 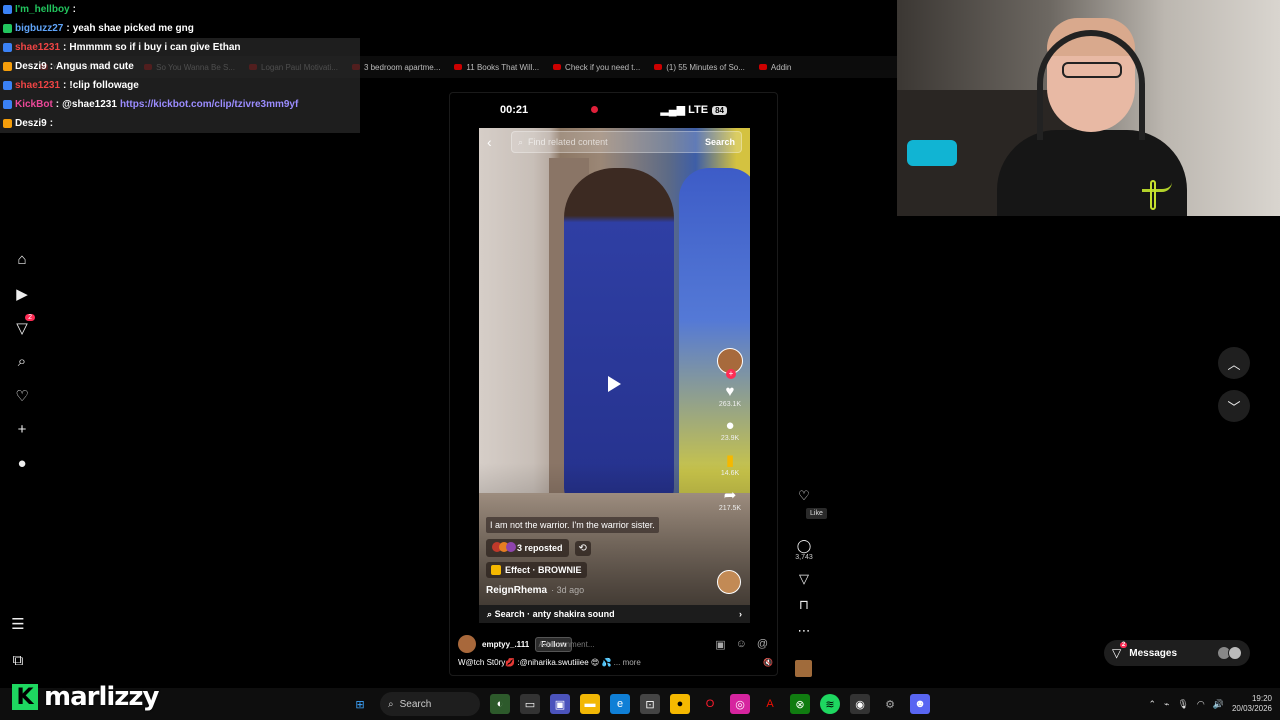 What do you see at coordinates (39, 28) in the screenshot?
I see `chat-username: bigbuzz27` at bounding box center [39, 28].